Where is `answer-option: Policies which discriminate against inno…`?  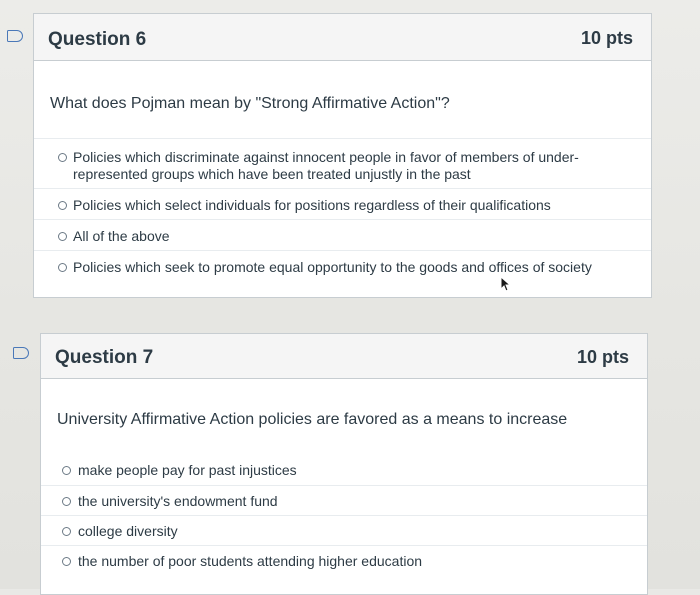 answer-option: Policies which discriminate against inno… is located at coordinates (342, 163).